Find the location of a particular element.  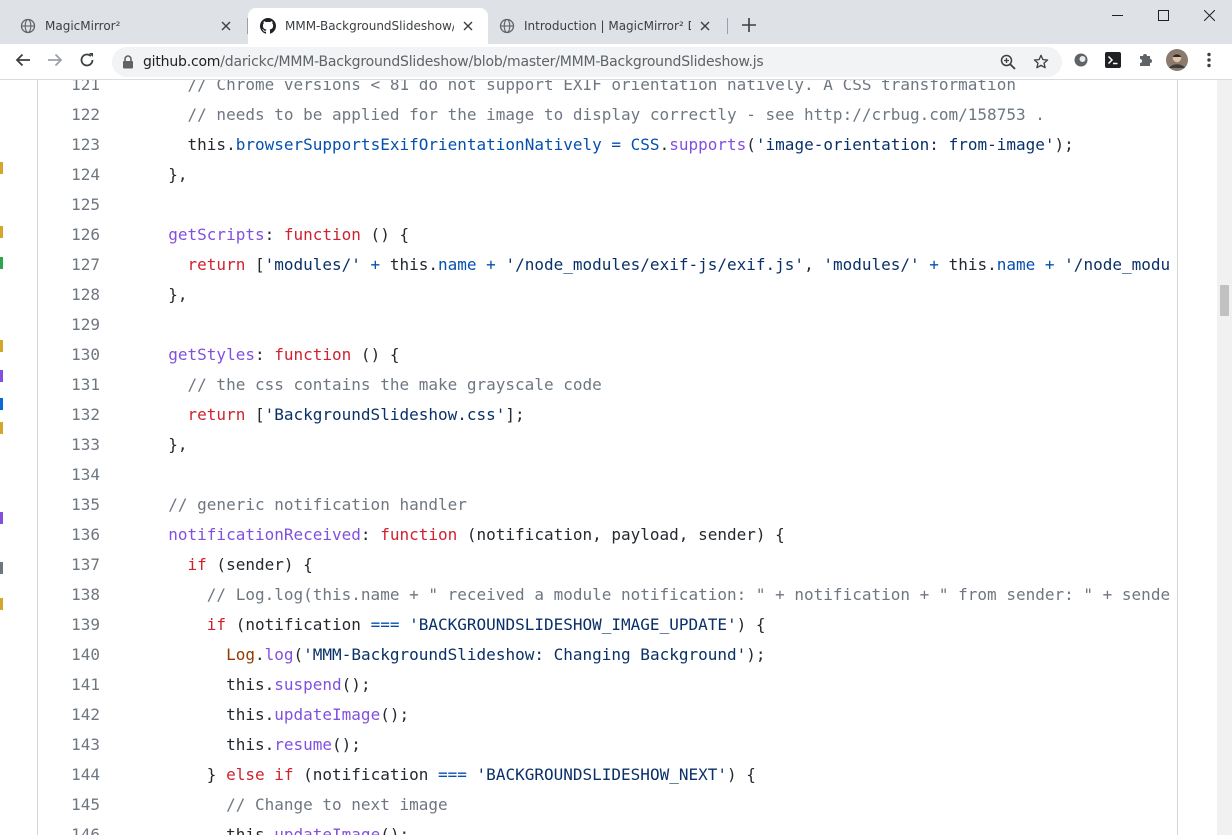

line-code: this.updateImage(); is located at coordinates (279, 827).